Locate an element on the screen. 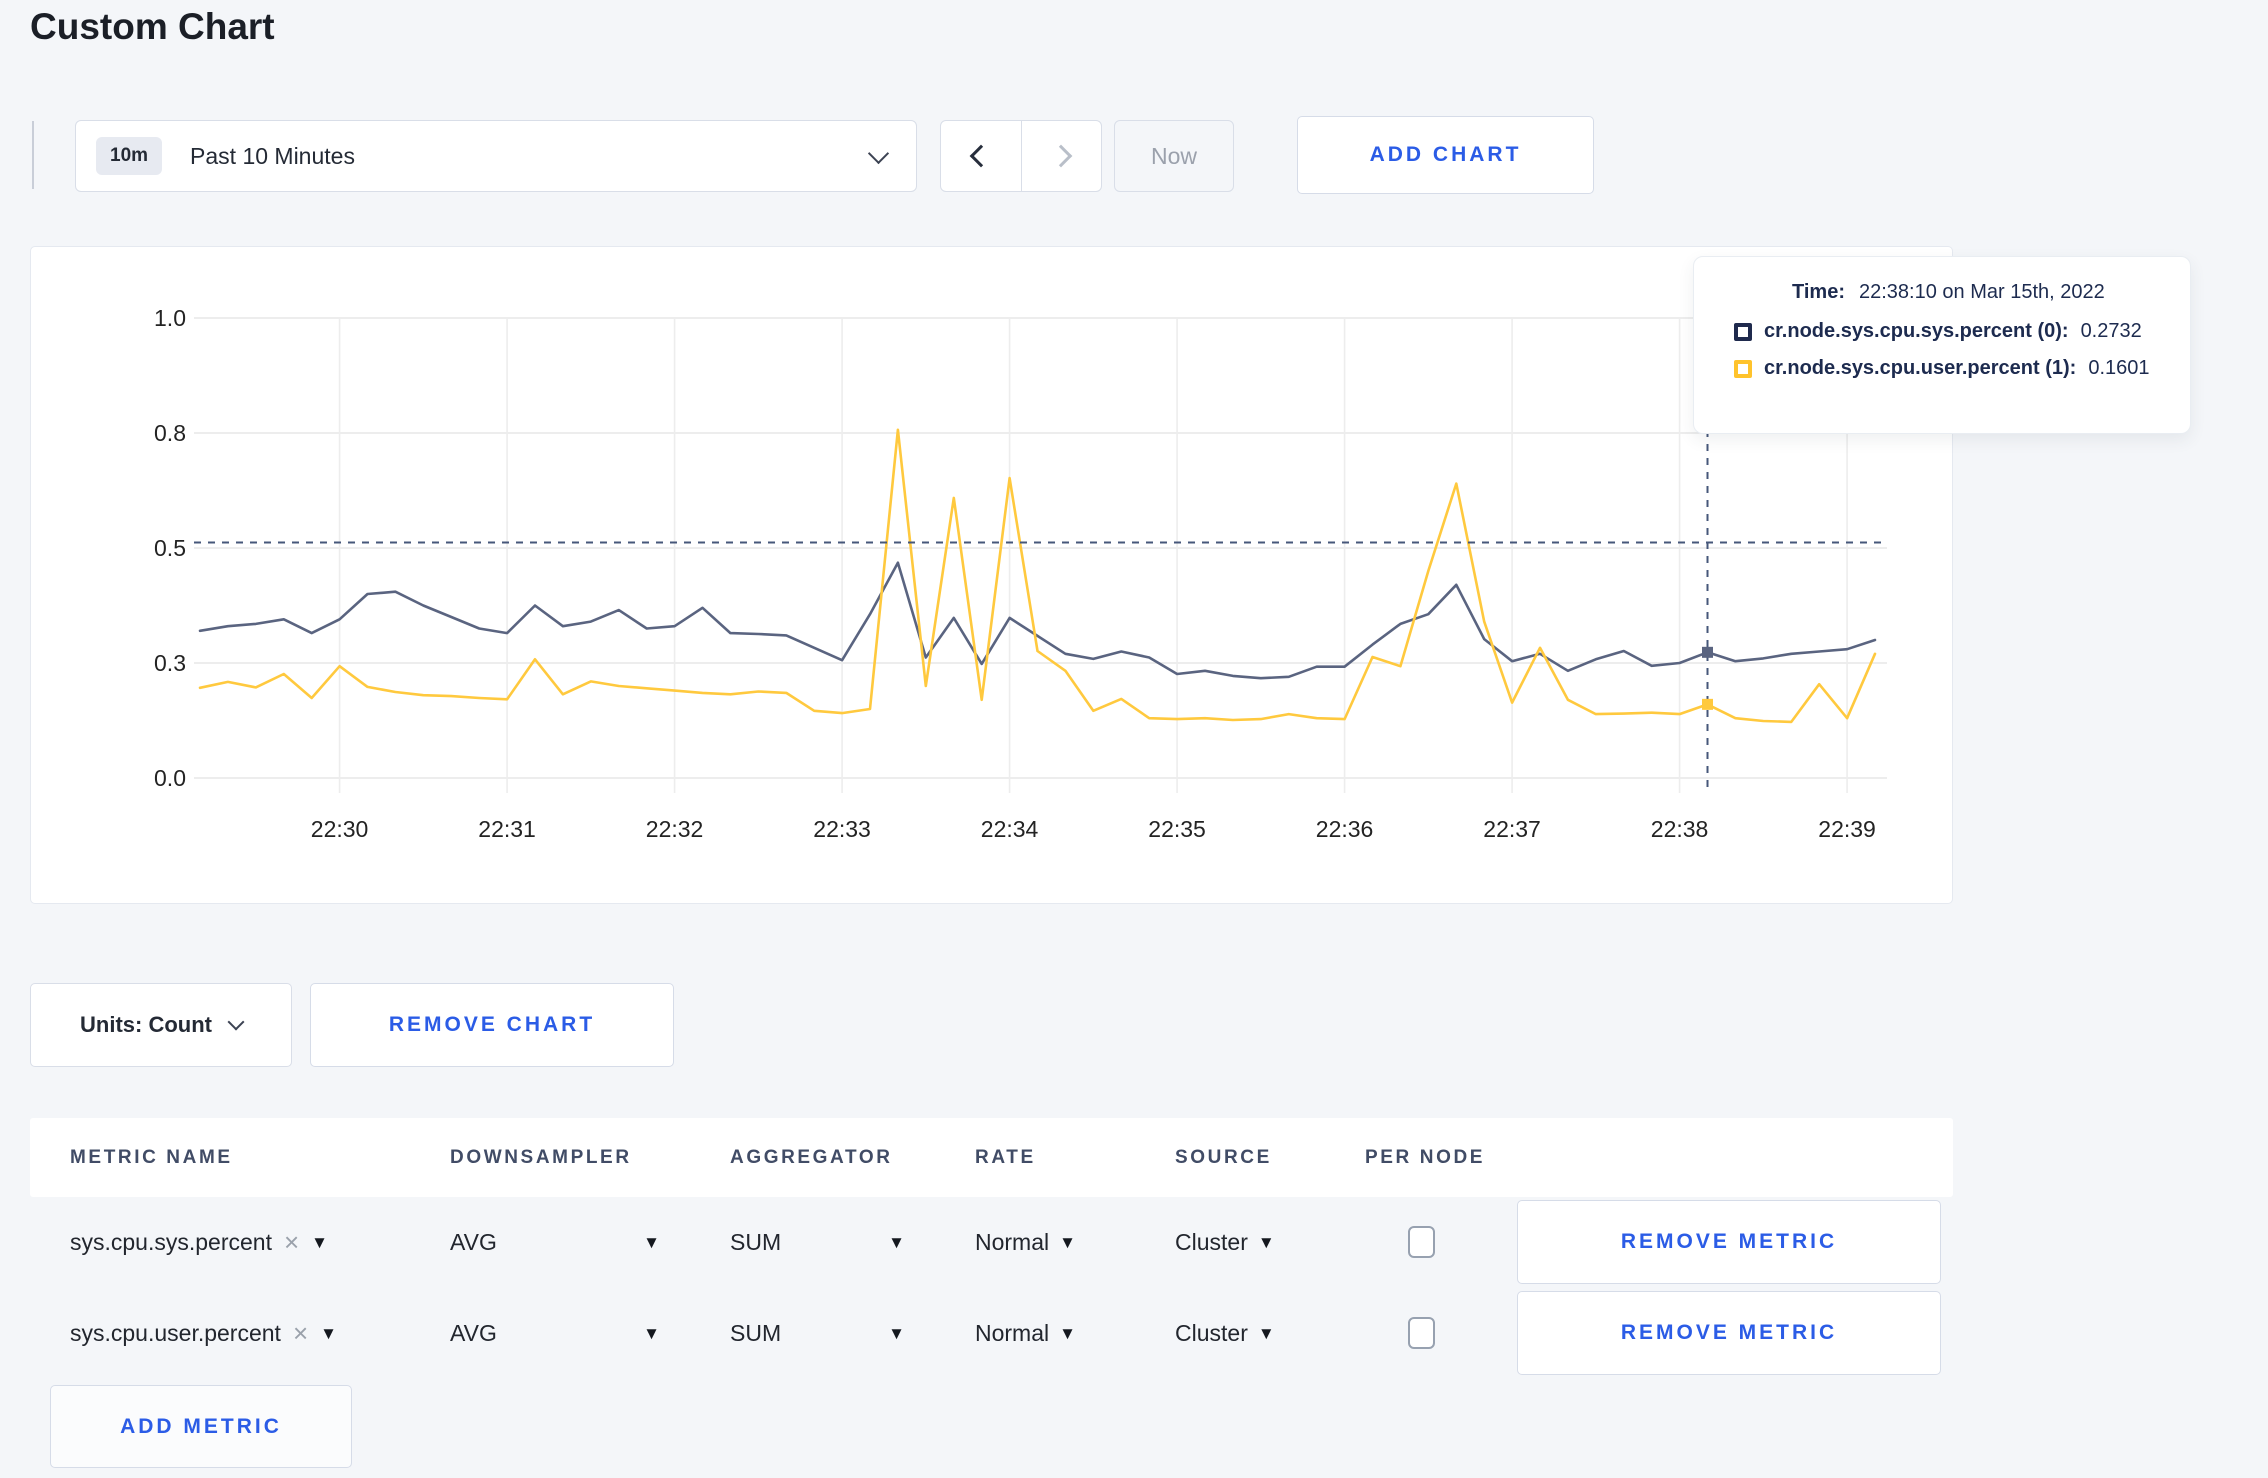  metric-name-select: sys.cpu.sys.percent × ▼ is located at coordinates (260, 1242).